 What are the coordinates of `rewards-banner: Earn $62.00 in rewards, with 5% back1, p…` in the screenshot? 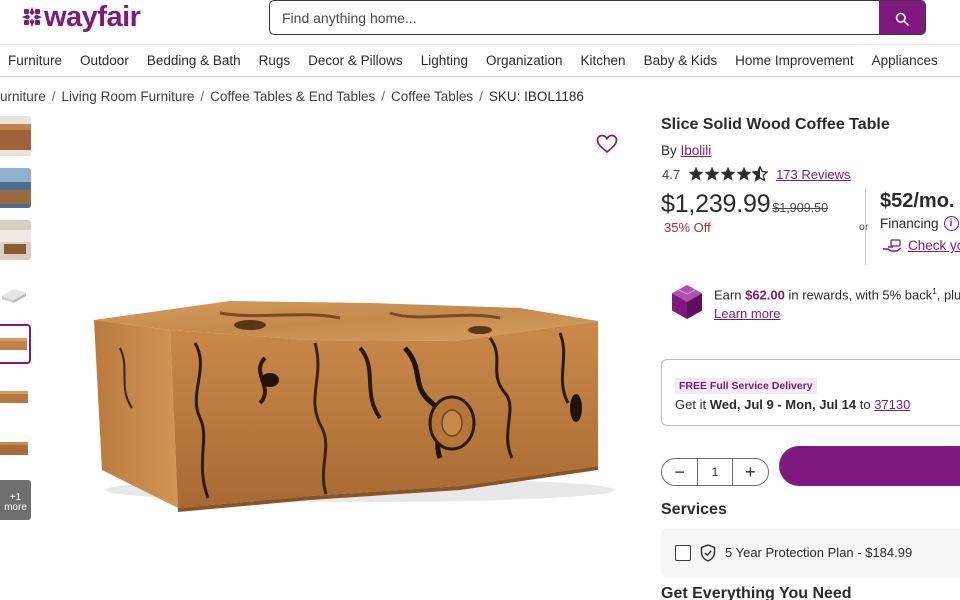 It's located at (815, 304).